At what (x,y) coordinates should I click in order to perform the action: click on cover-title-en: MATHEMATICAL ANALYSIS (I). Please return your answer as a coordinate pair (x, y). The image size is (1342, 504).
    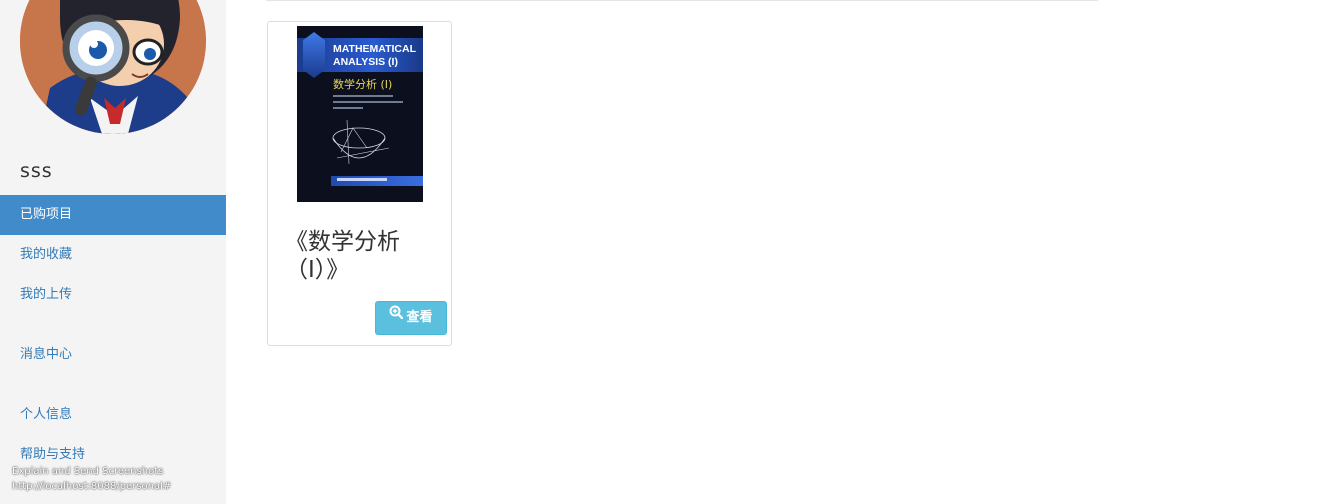
    Looking at the image, I should click on (374, 55).